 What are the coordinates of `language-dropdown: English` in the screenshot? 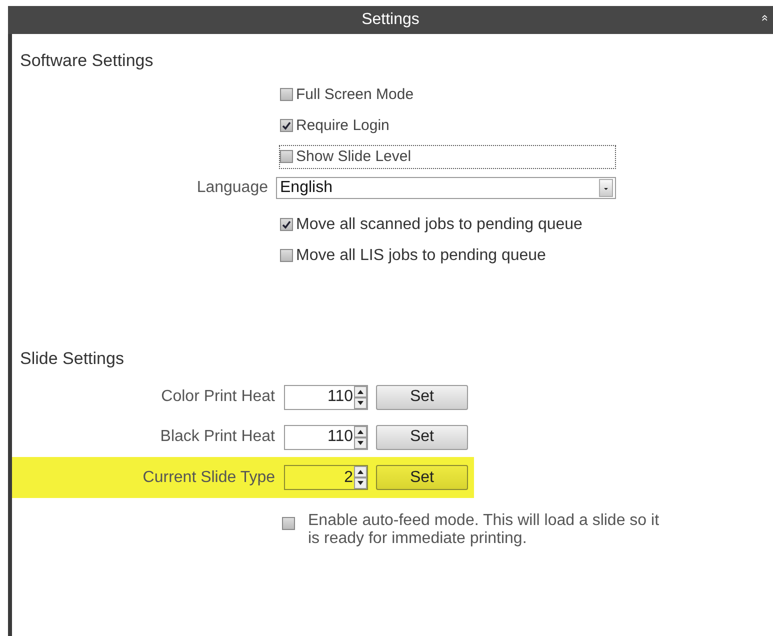 It's located at (446, 187).